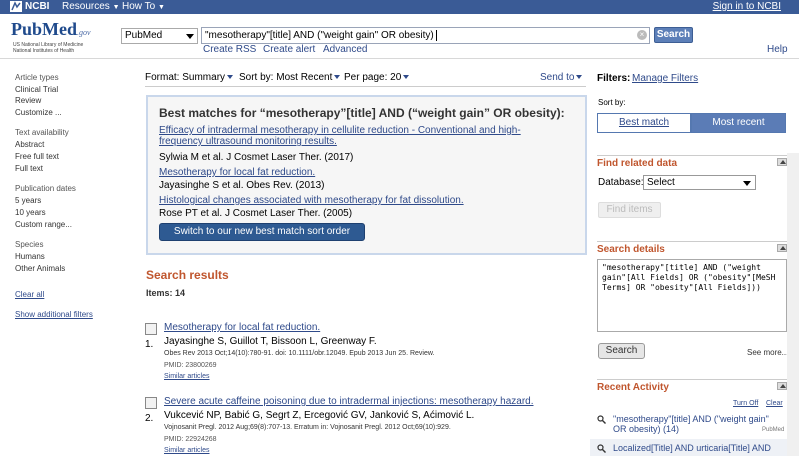  I want to click on per-page-dropdown: Per page: 20, so click(377, 77).